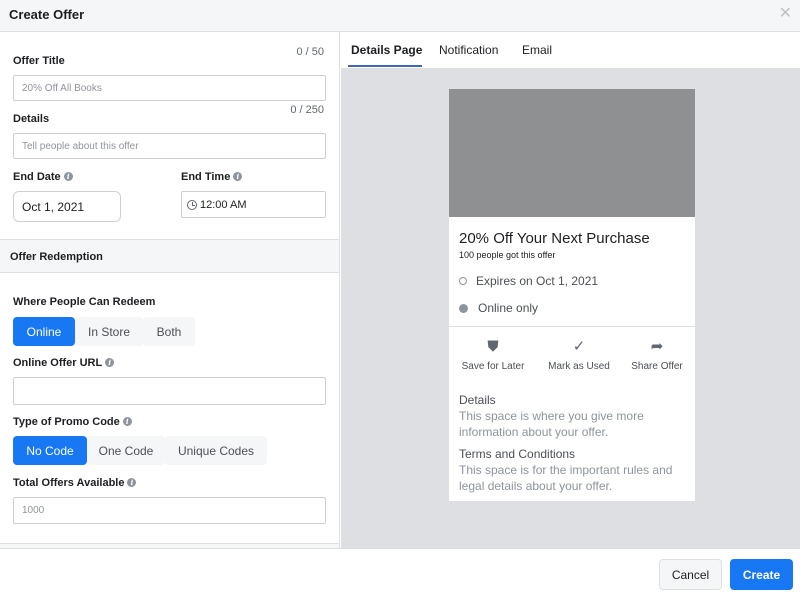 This screenshot has height=598, width=800. I want to click on total-offers-input: 1000, so click(169, 510).